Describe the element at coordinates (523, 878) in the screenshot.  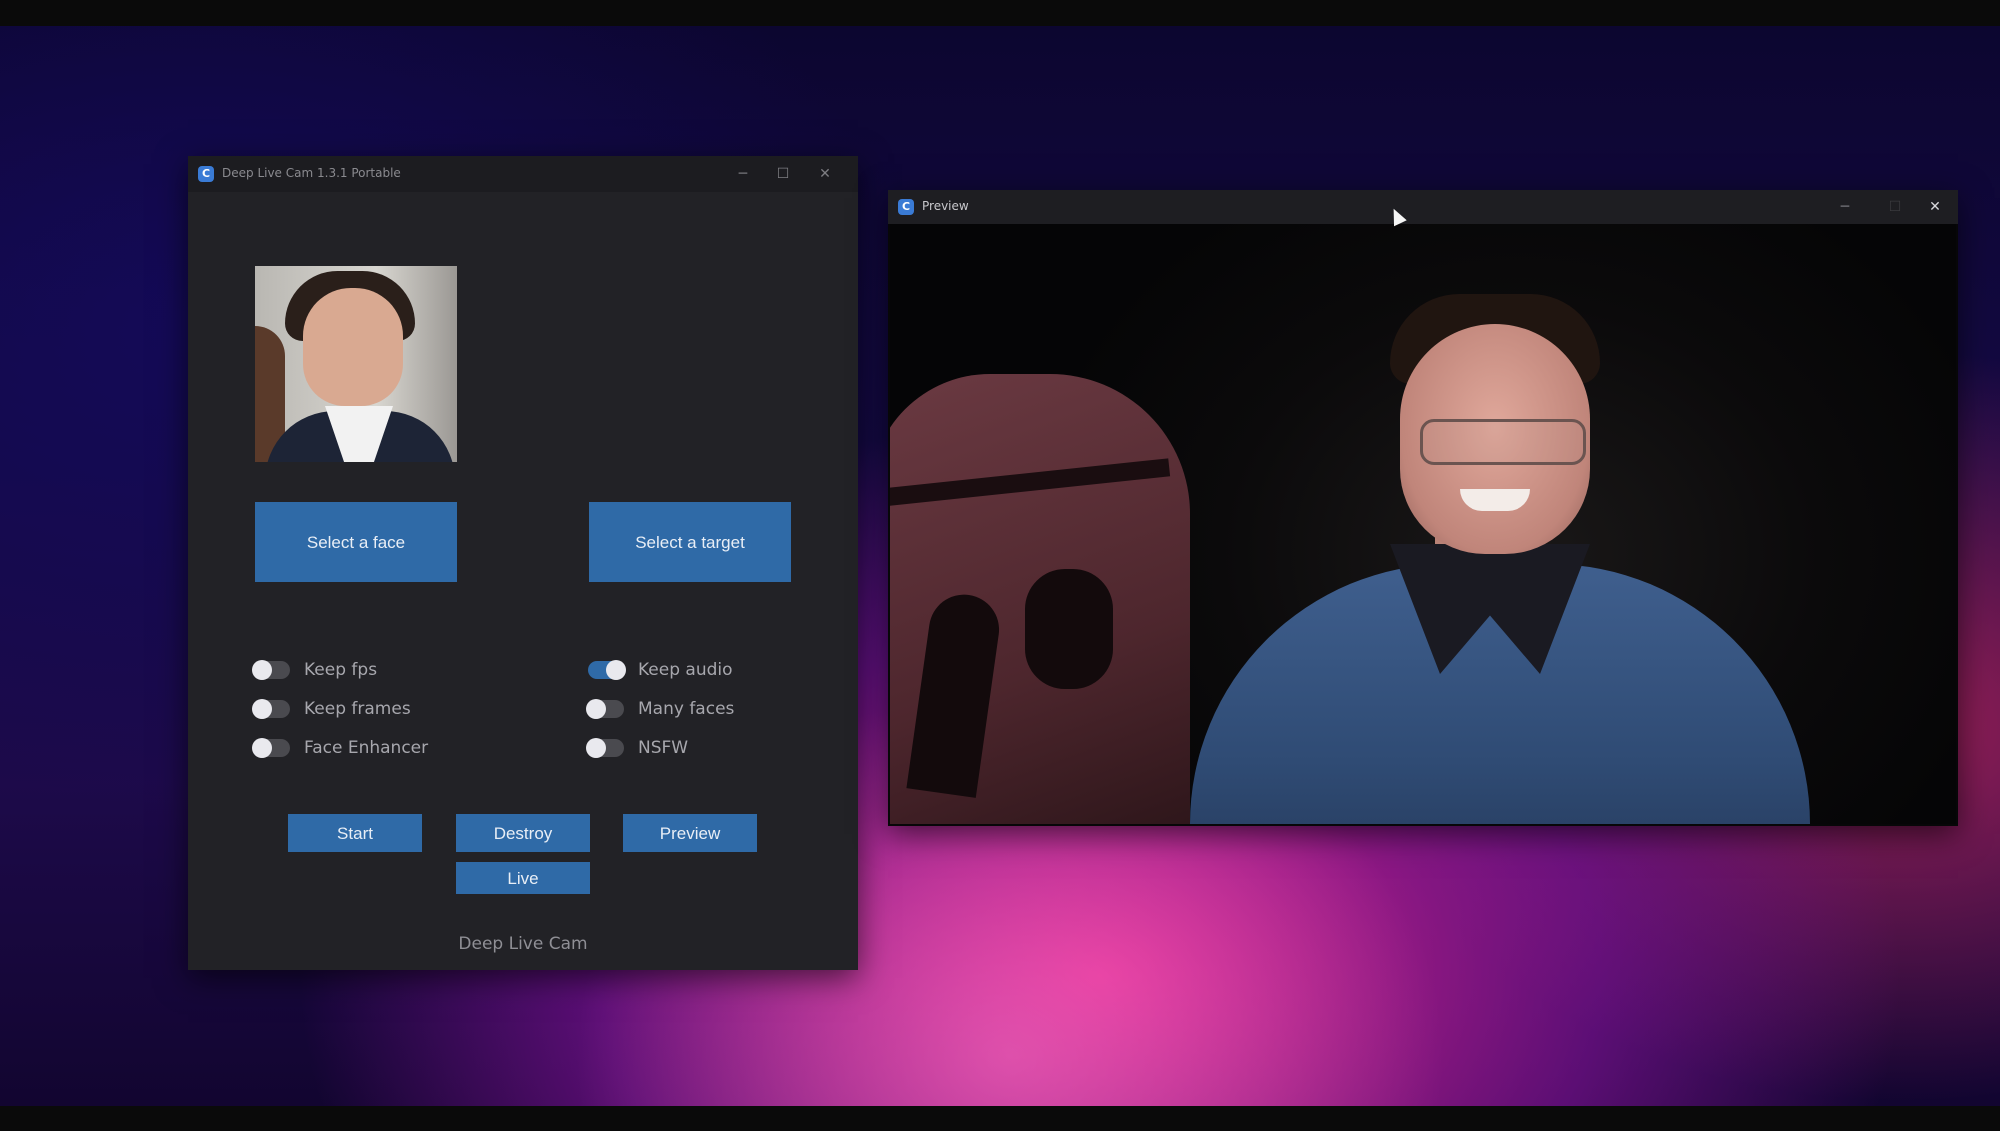
I see `live-button: Live` at that location.